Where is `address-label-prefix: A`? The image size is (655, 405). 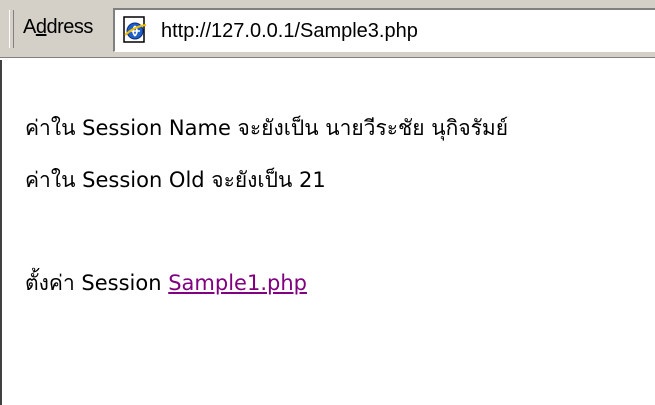 address-label-prefix: A is located at coordinates (29, 27).